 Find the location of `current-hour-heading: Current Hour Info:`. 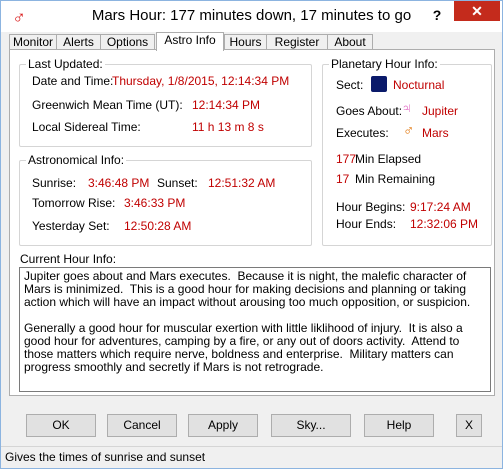

current-hour-heading: Current Hour Info: is located at coordinates (68, 259).